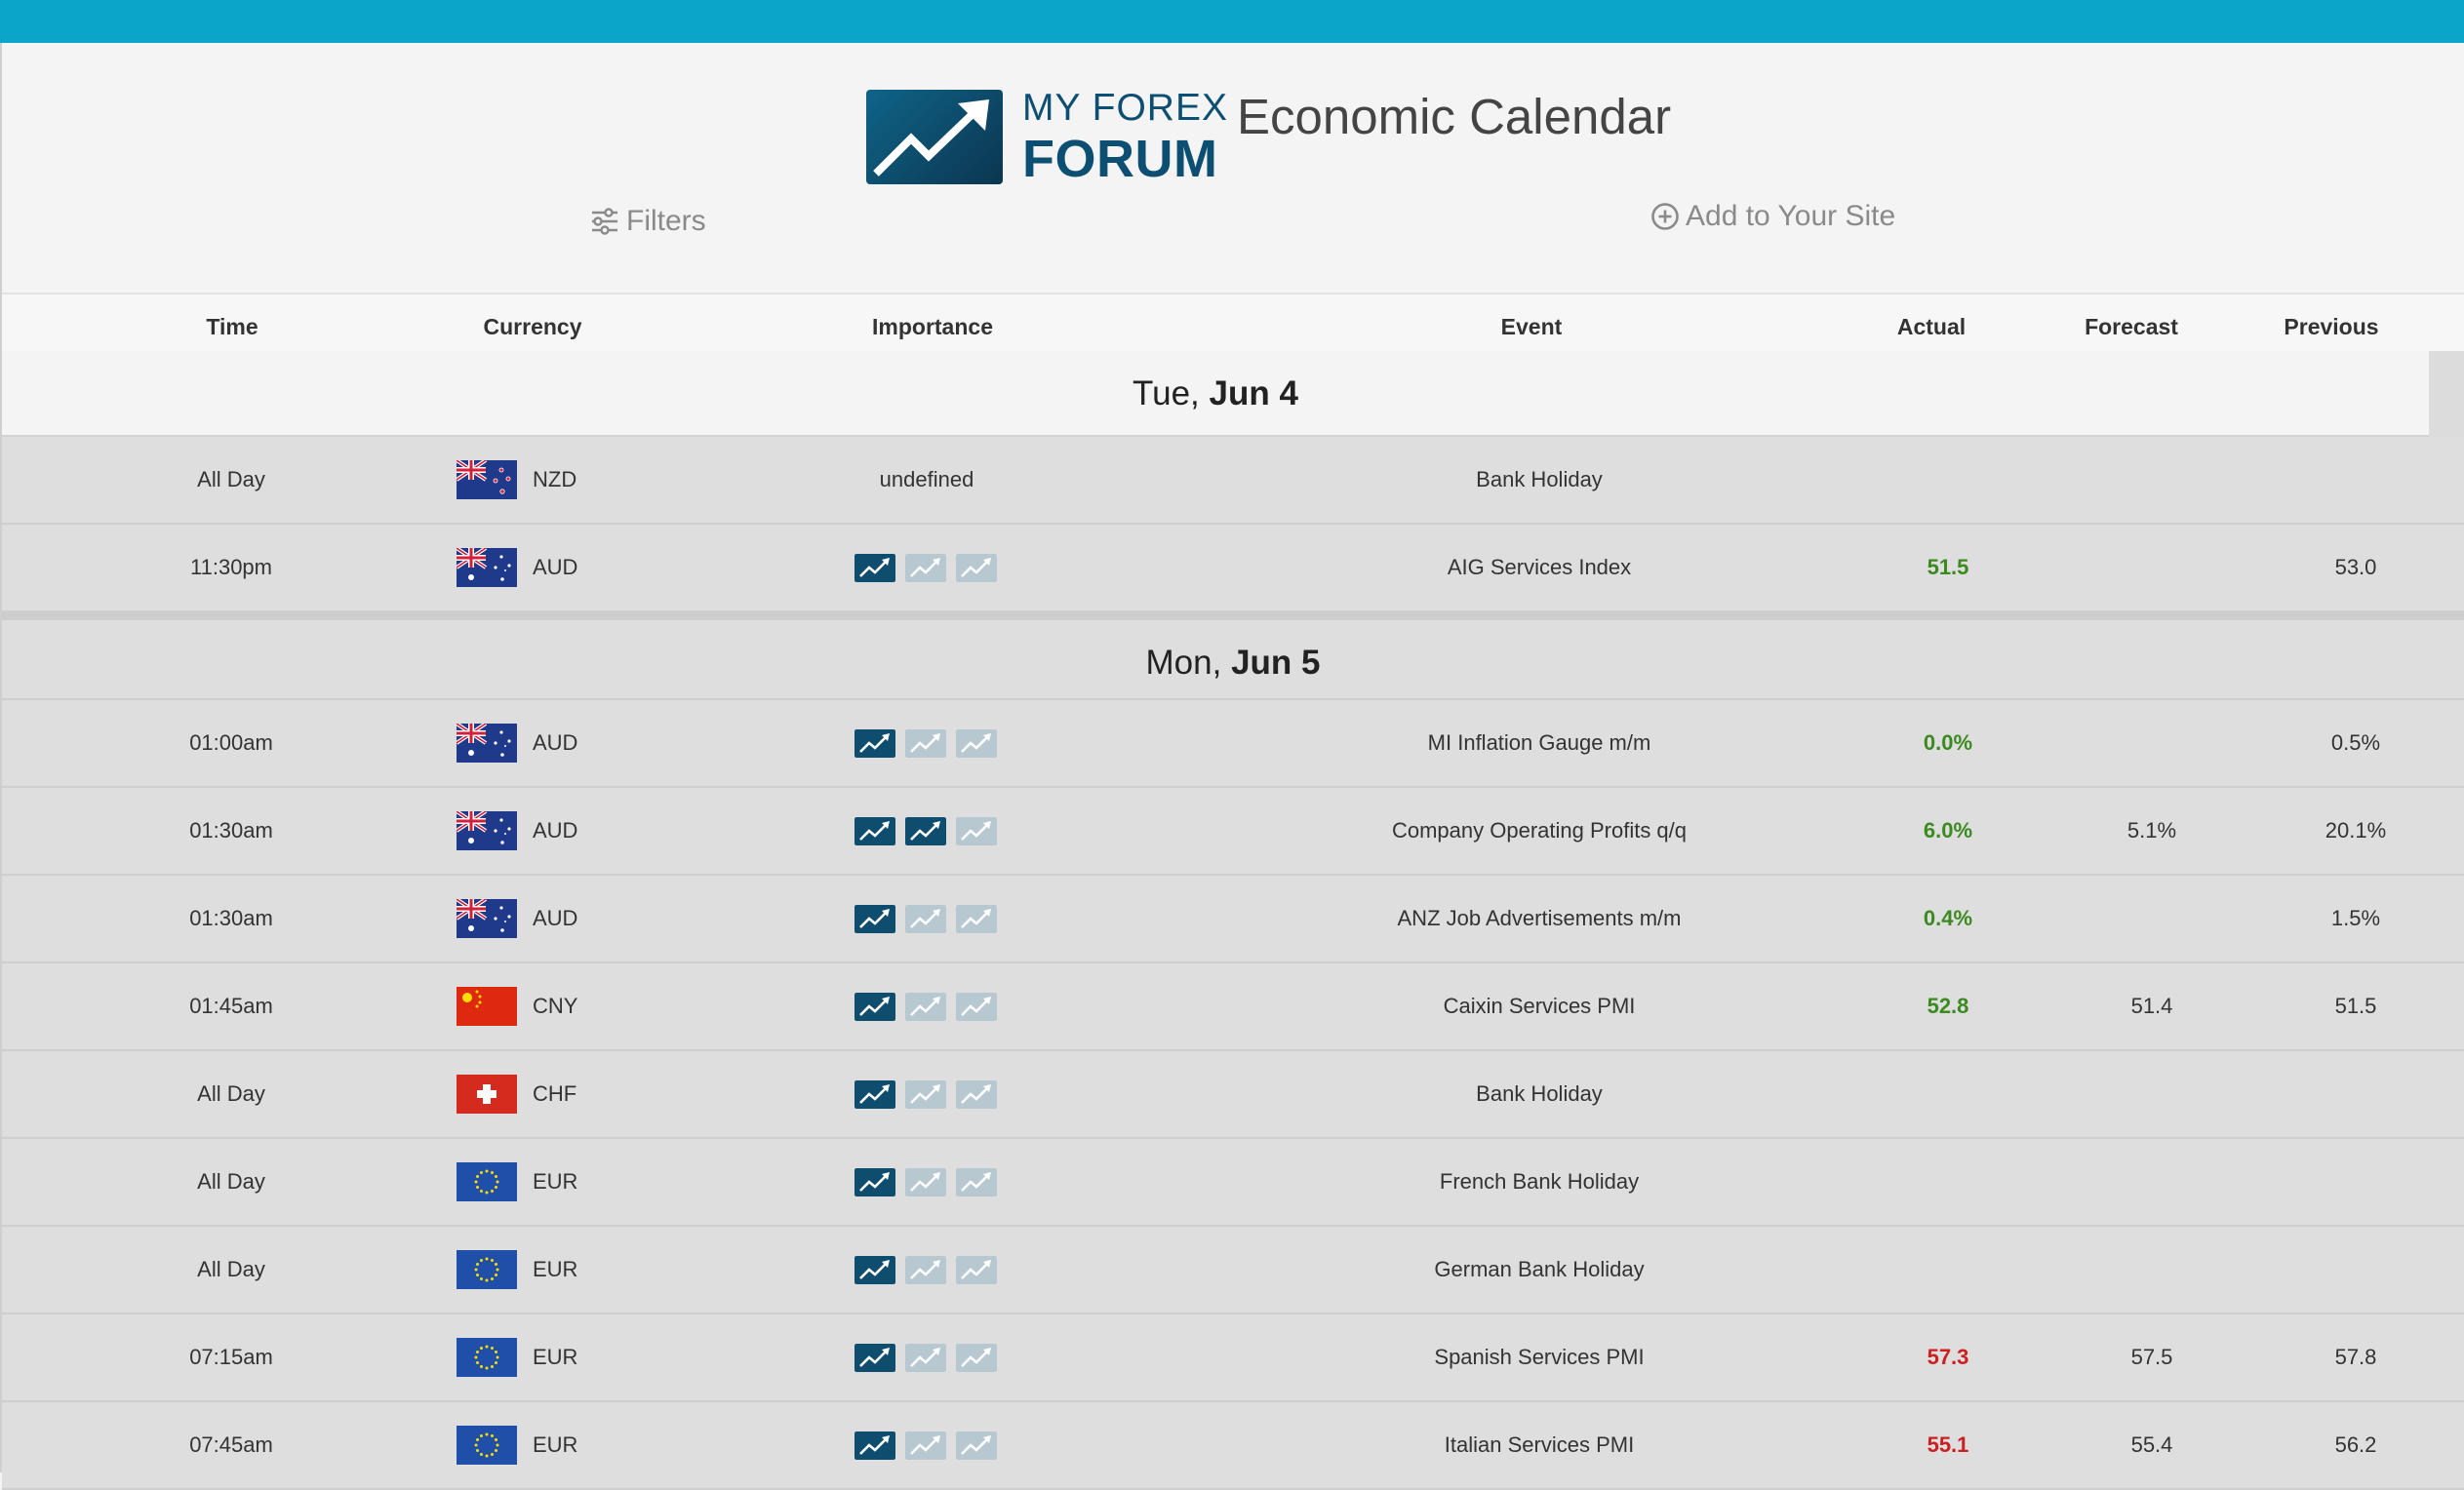 The width and height of the screenshot is (2464, 1490). Describe the element at coordinates (1540, 918) in the screenshot. I see `event-name: ANZ Job Advertisements m/m` at that location.